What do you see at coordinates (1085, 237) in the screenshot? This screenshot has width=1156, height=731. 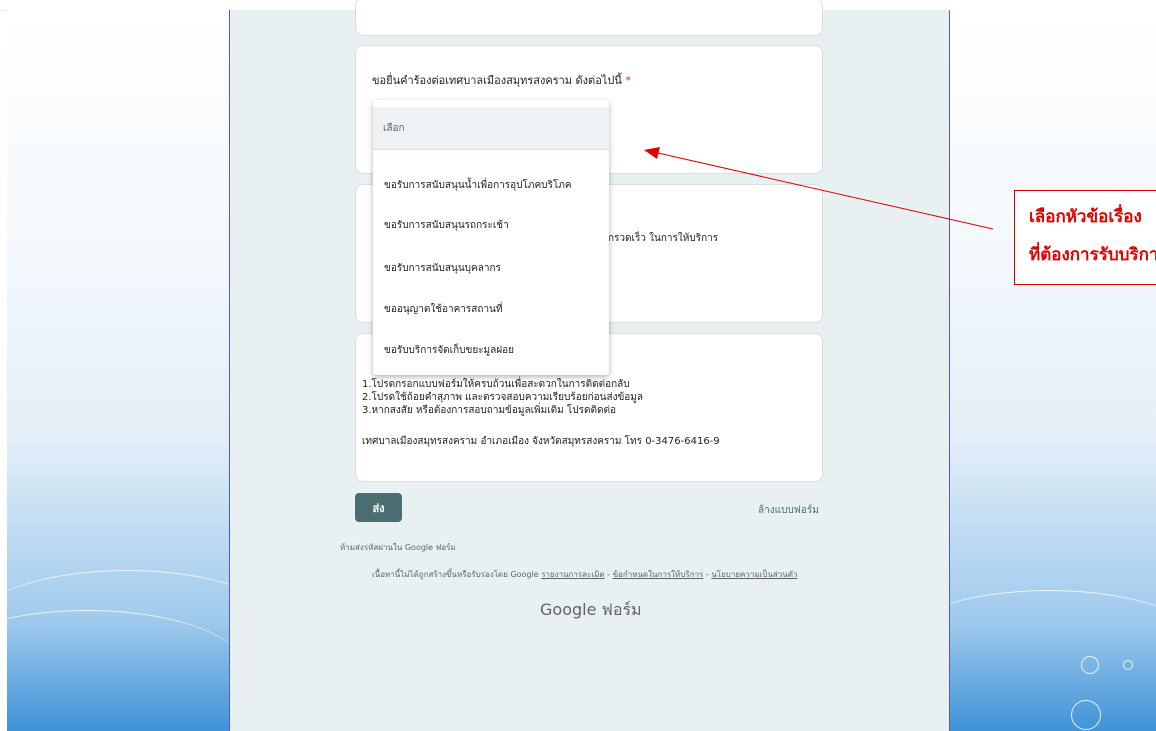 I see `annotation-box: เลือกหัวข้อเรื่อง ที่ต้องการรับบริการ` at bounding box center [1085, 237].